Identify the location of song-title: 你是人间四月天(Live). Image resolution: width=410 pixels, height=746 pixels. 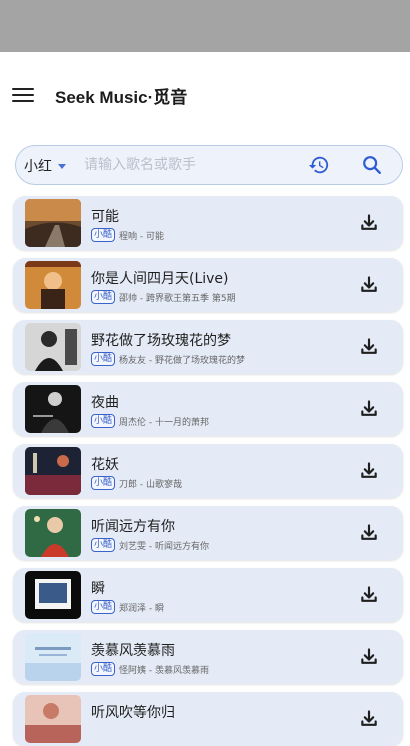
(160, 279).